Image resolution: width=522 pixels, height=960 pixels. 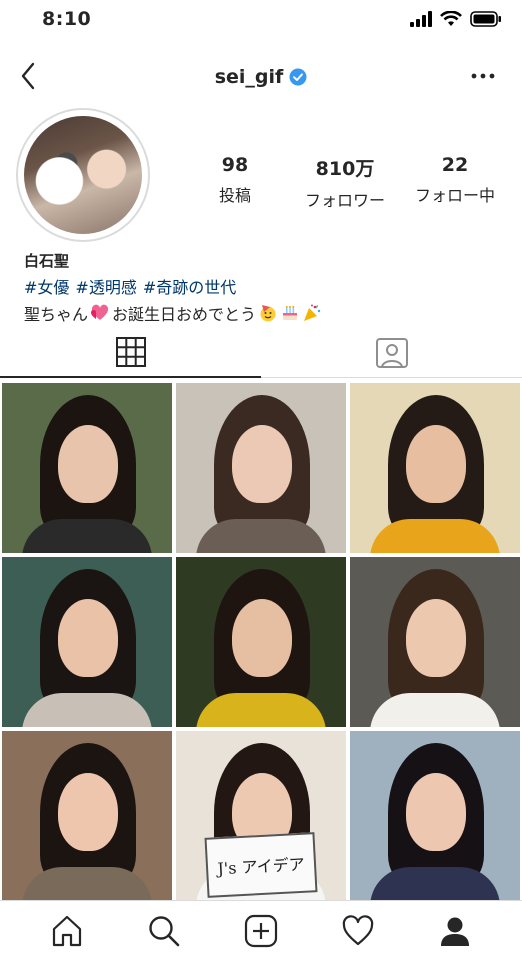 I want to click on post-caption-card: J's アイデア, so click(x=261, y=865).